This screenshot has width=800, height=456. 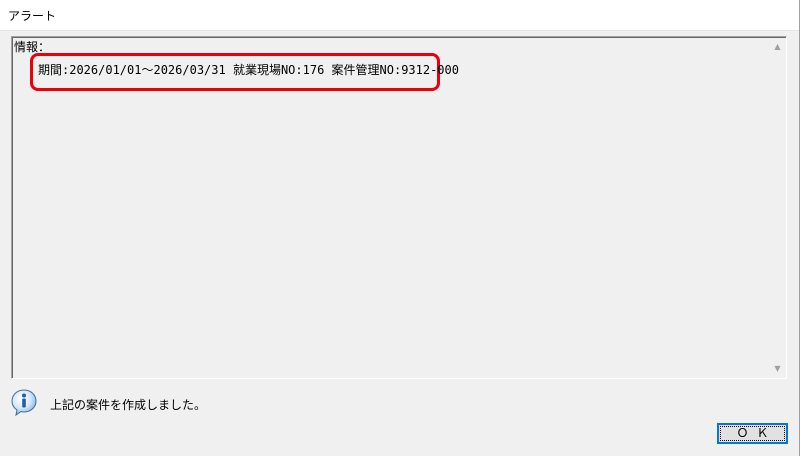 I want to click on scroll-down-arrow-icon: ▼, so click(x=777, y=368).